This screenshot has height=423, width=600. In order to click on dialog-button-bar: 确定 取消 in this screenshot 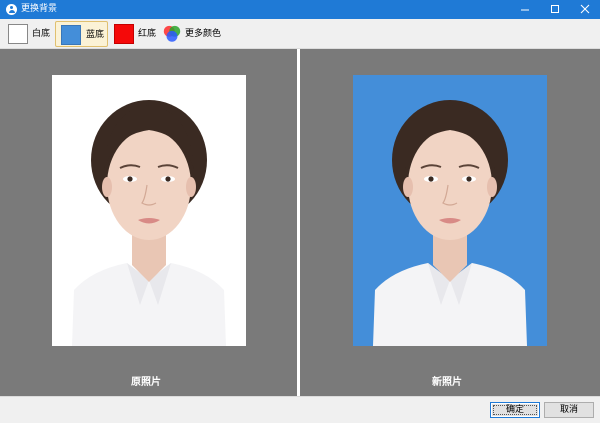, I will do `click(300, 409)`.